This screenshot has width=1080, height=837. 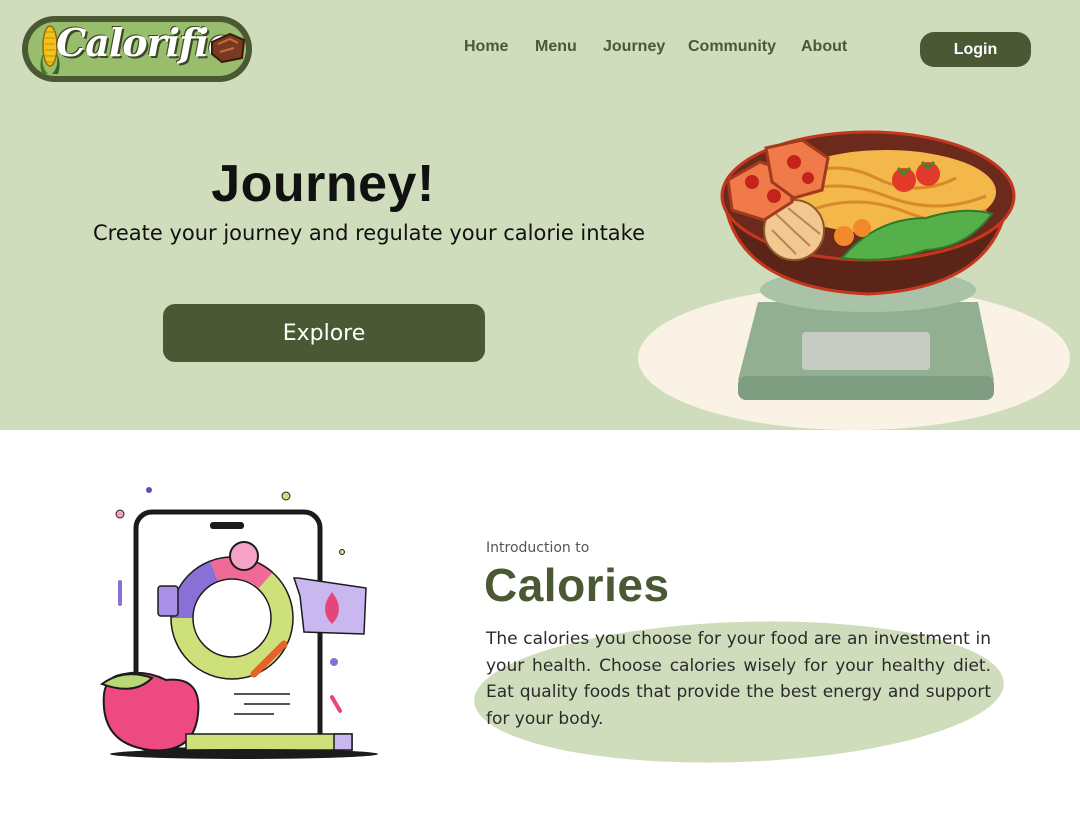 What do you see at coordinates (634, 47) in the screenshot?
I see `nav-journey: Journey` at bounding box center [634, 47].